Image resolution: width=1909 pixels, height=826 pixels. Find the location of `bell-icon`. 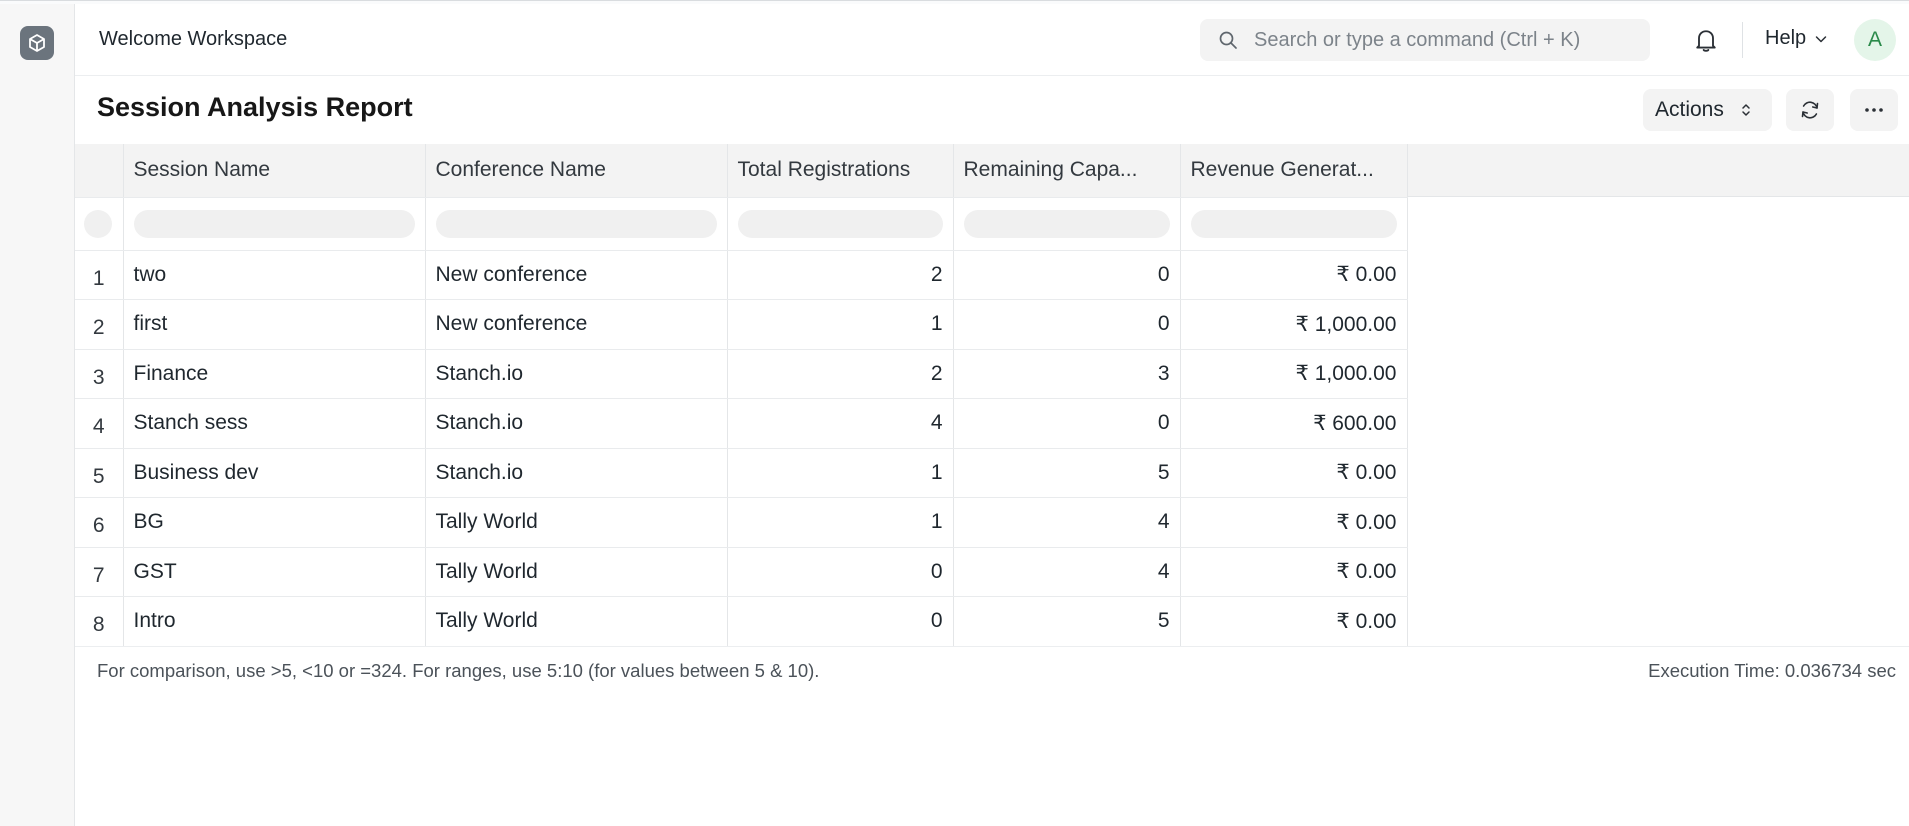

bell-icon is located at coordinates (1706, 40).